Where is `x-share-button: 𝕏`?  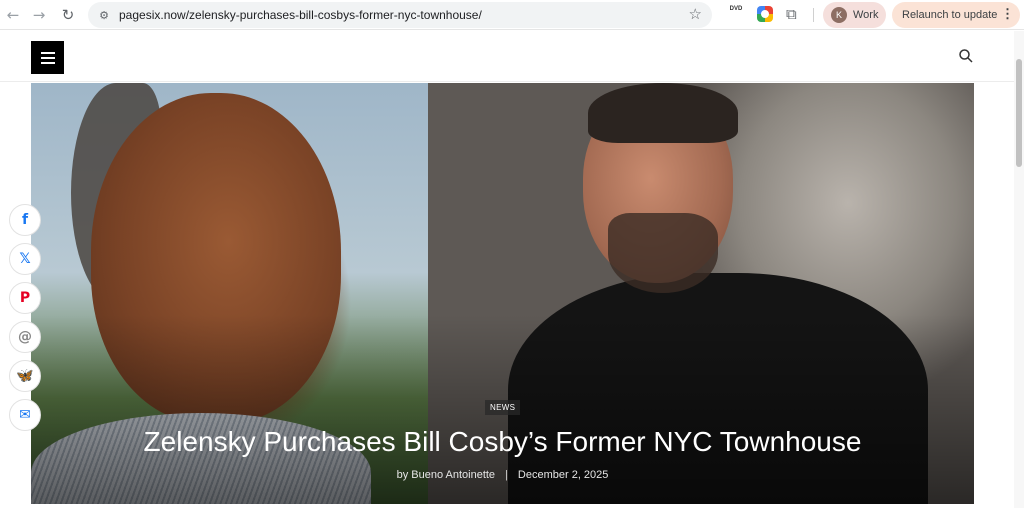
x-share-button: 𝕏 is located at coordinates (25, 259).